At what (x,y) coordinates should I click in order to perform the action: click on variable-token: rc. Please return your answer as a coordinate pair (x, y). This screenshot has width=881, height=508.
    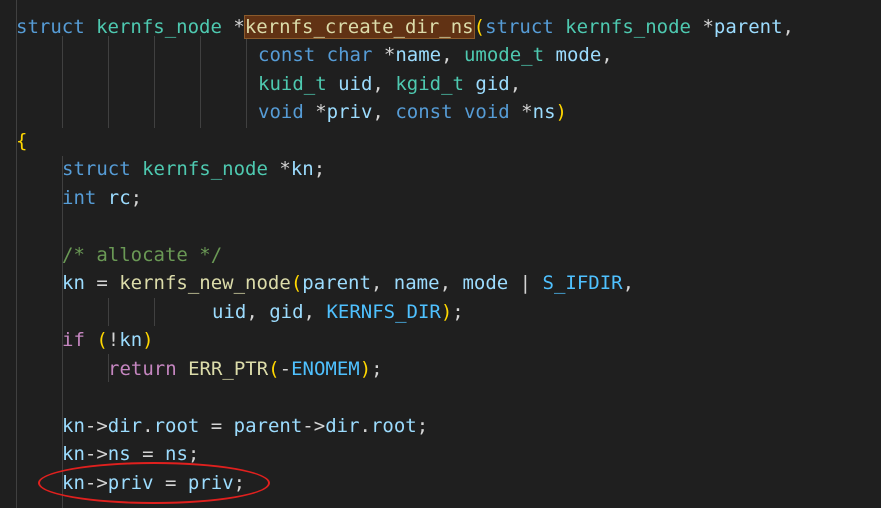
    Looking at the image, I should click on (119, 198).